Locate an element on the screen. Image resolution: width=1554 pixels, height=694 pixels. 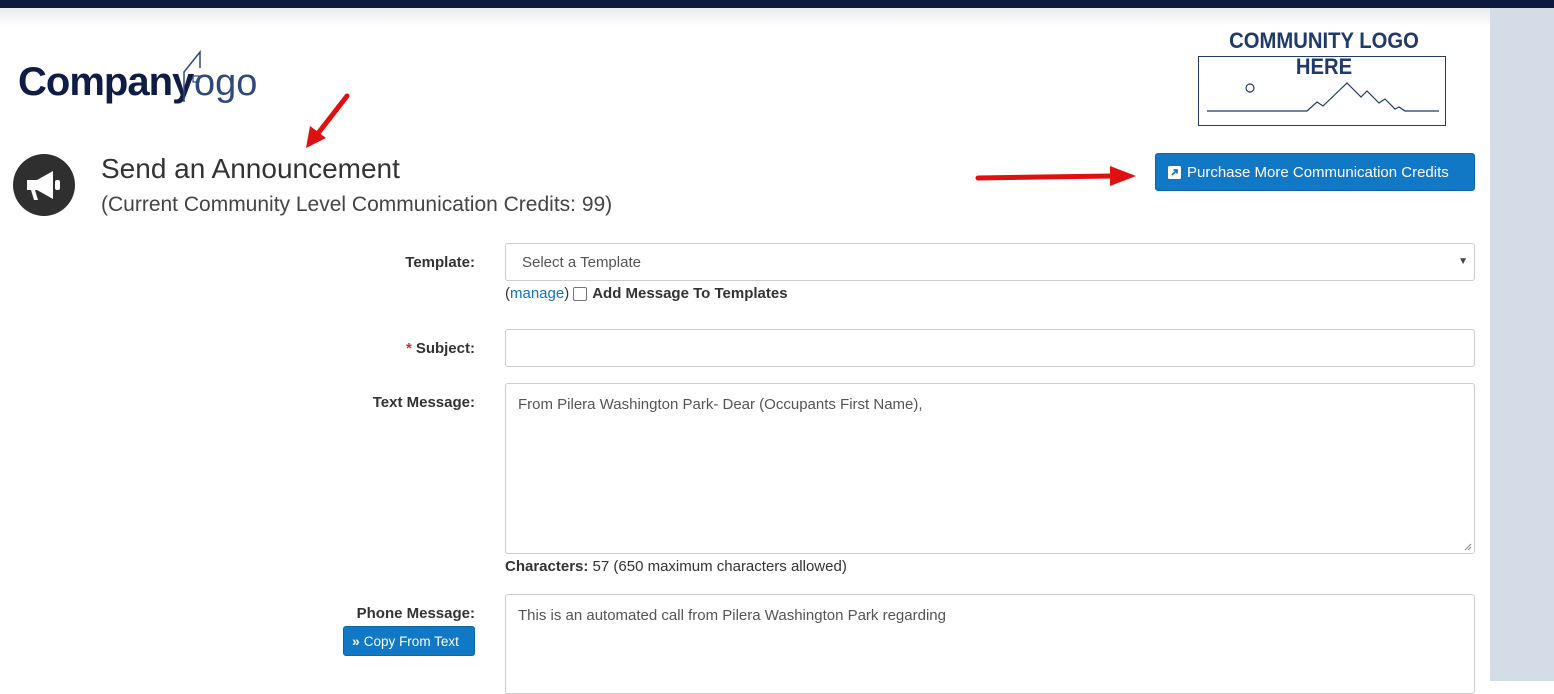
page-title: Send an Announcement is located at coordinates (250, 168).